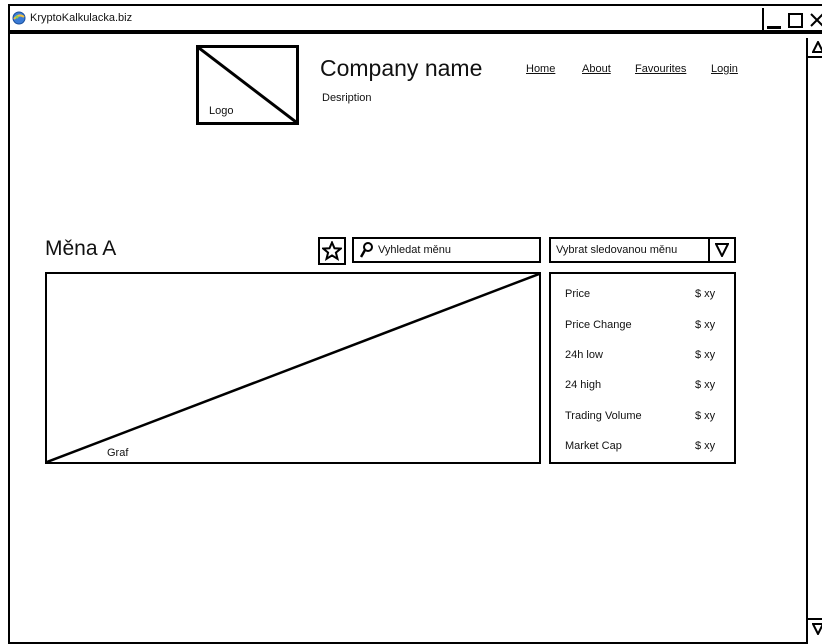  I want to click on stat-label: Price Change, so click(598, 325).